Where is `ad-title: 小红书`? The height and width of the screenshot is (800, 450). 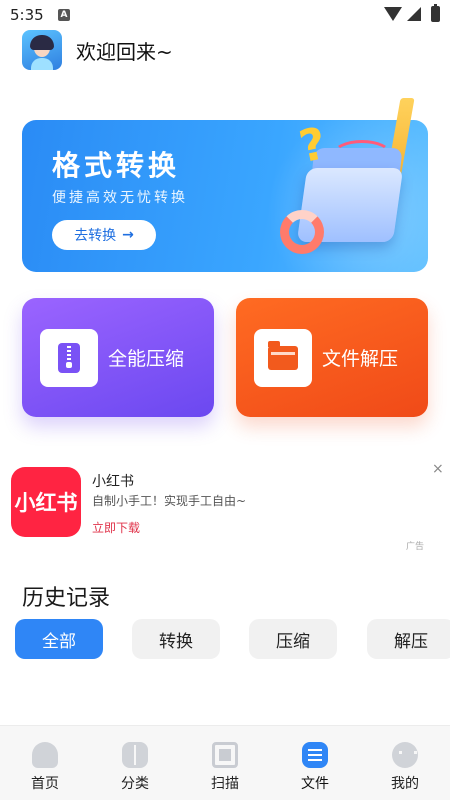
ad-title: 小红书 is located at coordinates (113, 482).